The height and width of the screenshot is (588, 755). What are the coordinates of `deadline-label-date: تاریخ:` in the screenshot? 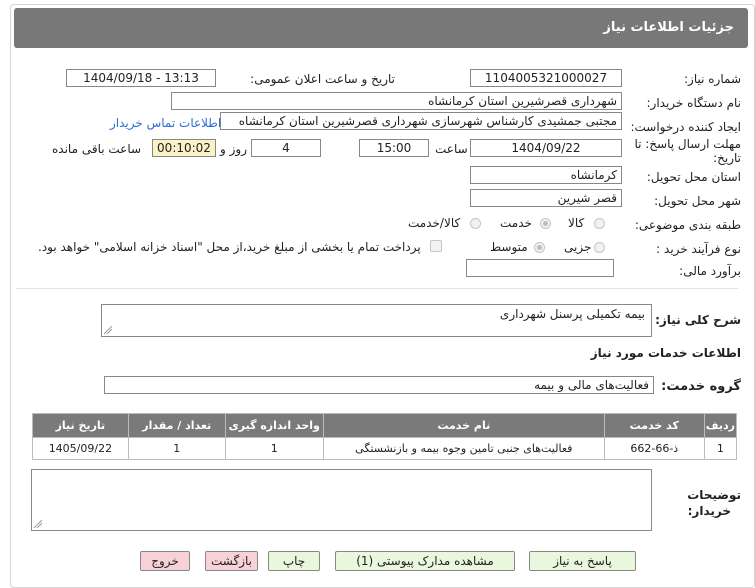 It's located at (727, 158).